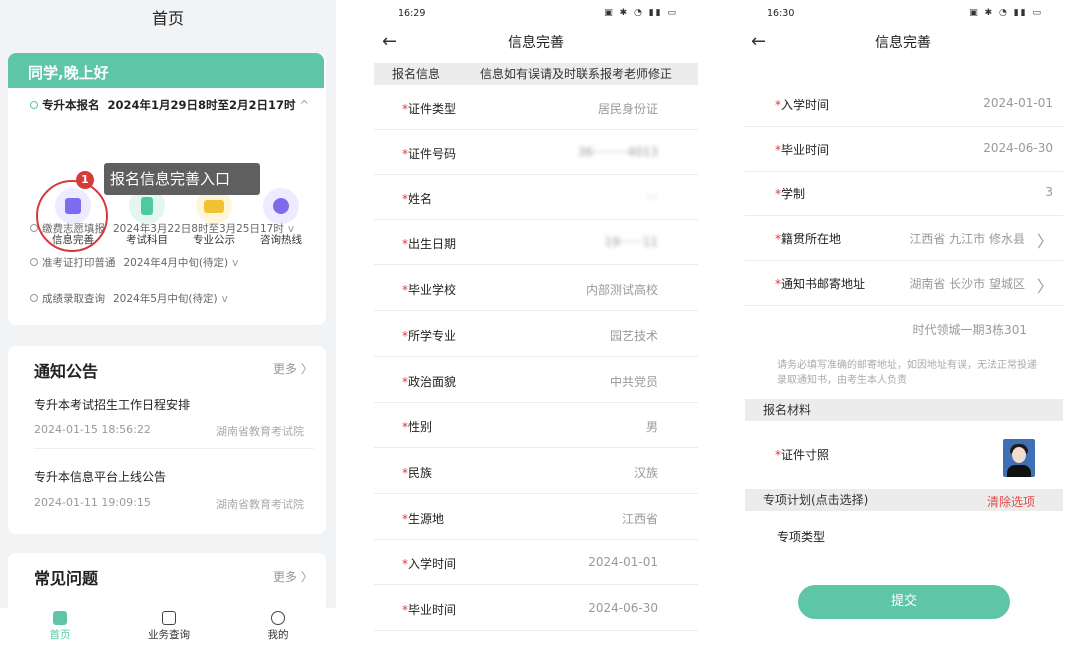  What do you see at coordinates (278, 626) in the screenshot?
I see `tab-mine: 我的` at bounding box center [278, 626].